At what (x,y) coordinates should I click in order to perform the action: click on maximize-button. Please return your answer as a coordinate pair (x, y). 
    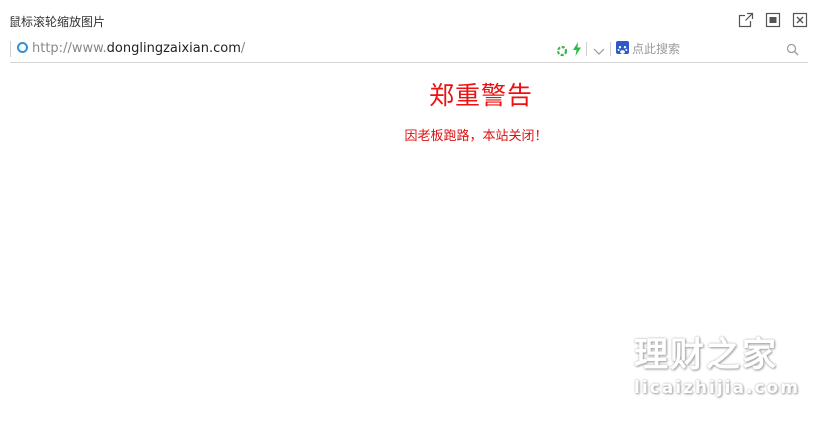
    Looking at the image, I should click on (773, 20).